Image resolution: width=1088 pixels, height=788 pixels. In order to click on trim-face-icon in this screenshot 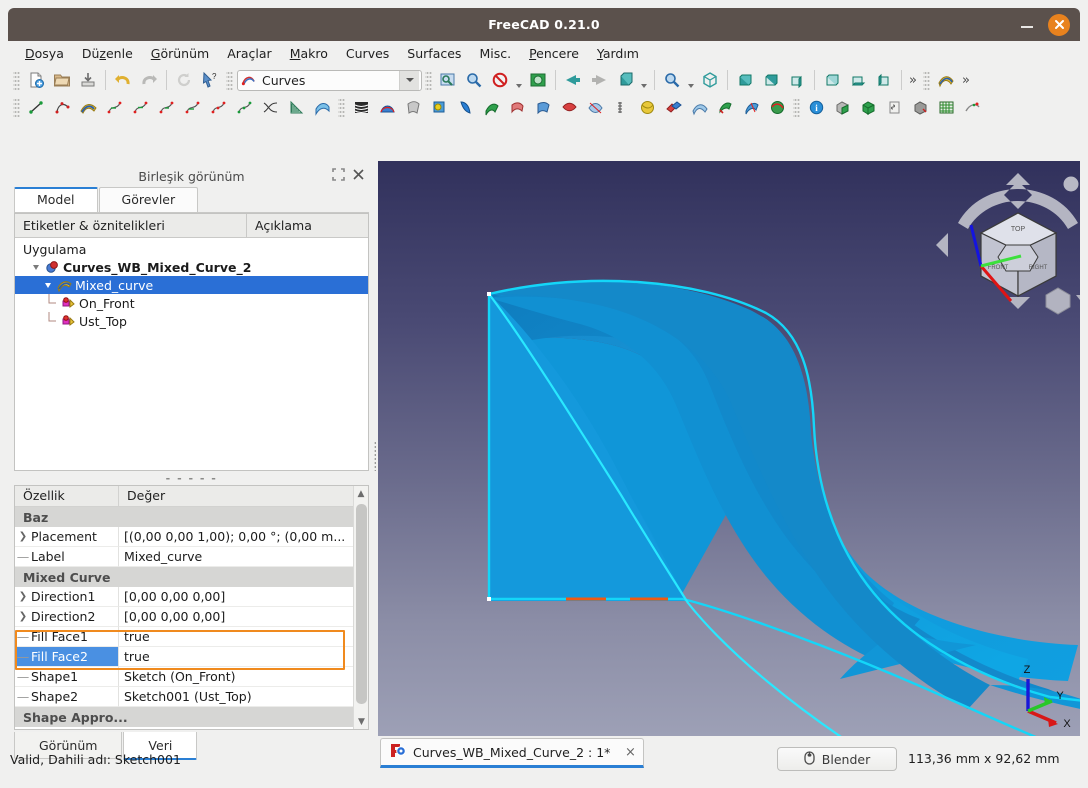, I will do `click(517, 107)`.